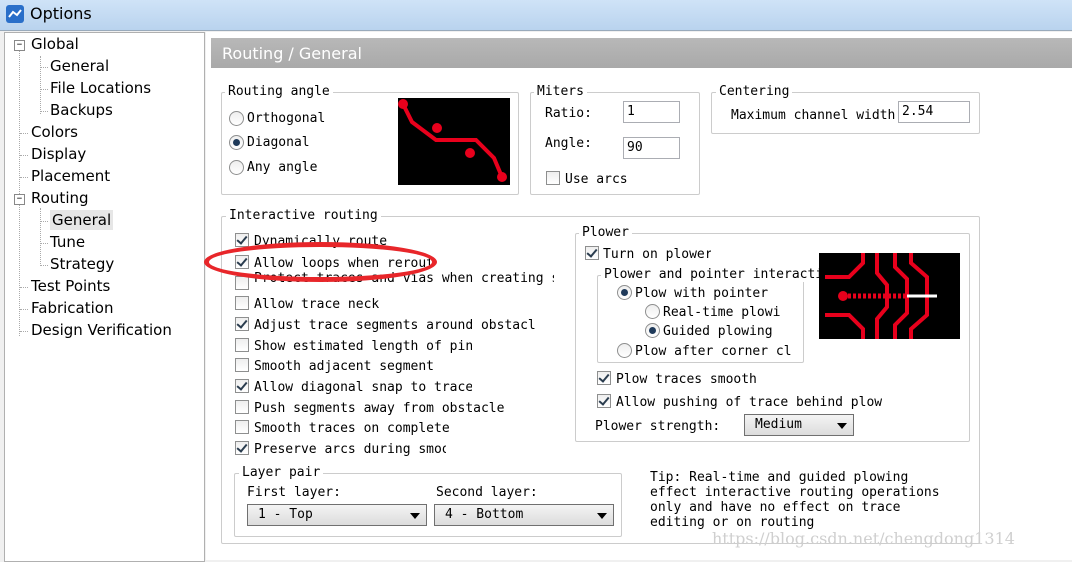 This screenshot has height=562, width=1072. What do you see at coordinates (754, 91) in the screenshot?
I see `centering-legend: Centering` at bounding box center [754, 91].